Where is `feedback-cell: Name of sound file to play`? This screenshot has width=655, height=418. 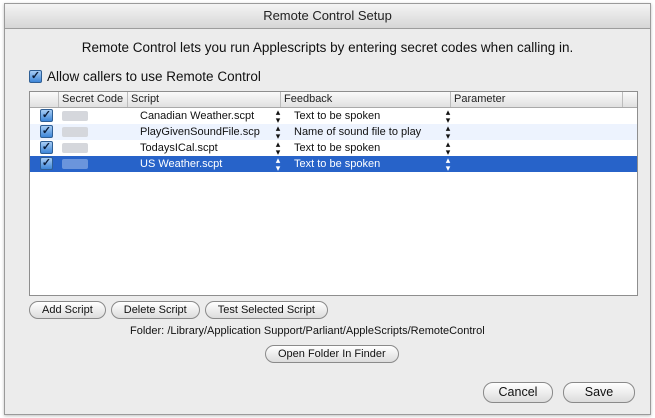 feedback-cell: Name of sound file to play is located at coordinates (358, 132).